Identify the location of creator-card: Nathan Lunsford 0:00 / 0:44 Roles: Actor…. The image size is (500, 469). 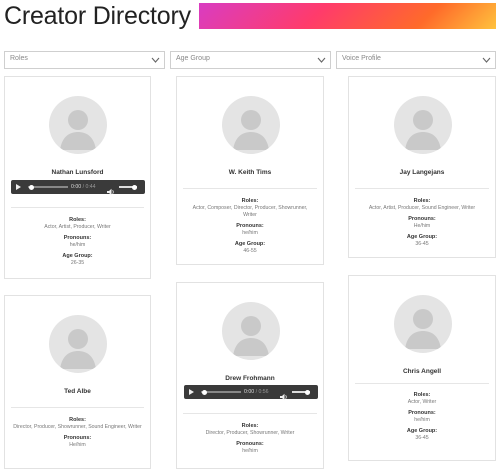
(77, 177).